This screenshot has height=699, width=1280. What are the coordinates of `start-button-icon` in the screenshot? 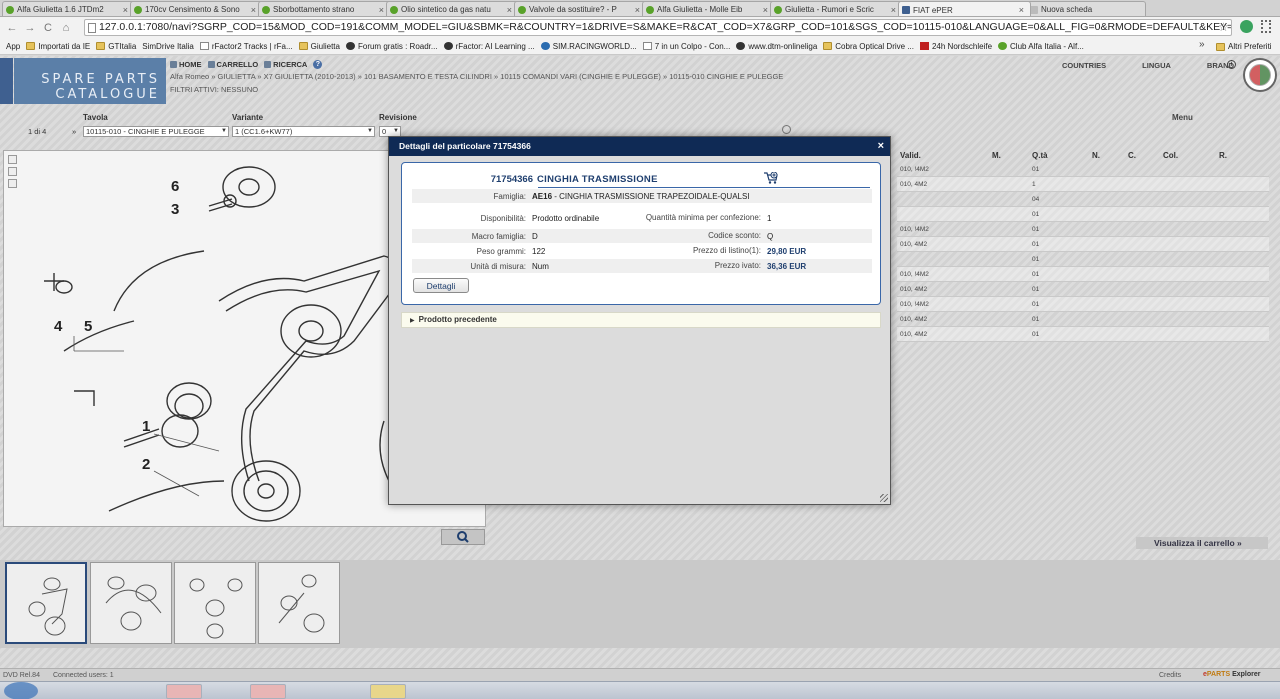 It's located at (21, 690).